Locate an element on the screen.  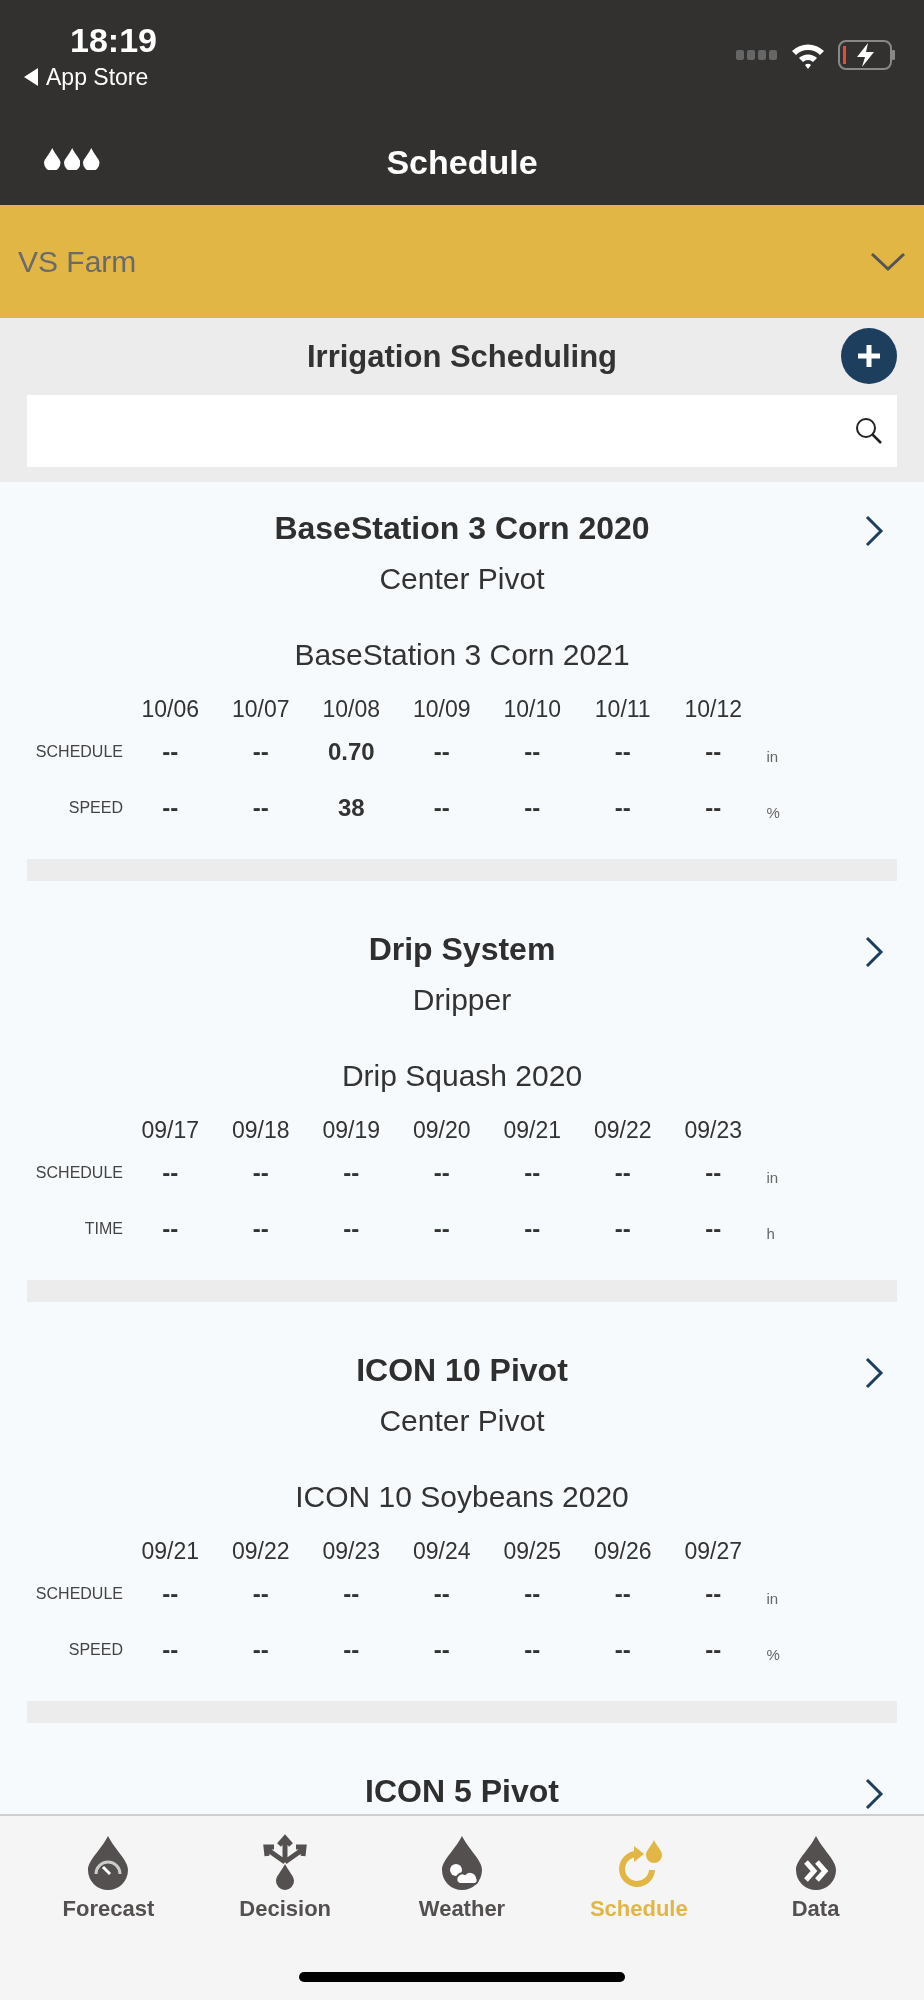
schedule-value: 38 is located at coordinates (351, 808).